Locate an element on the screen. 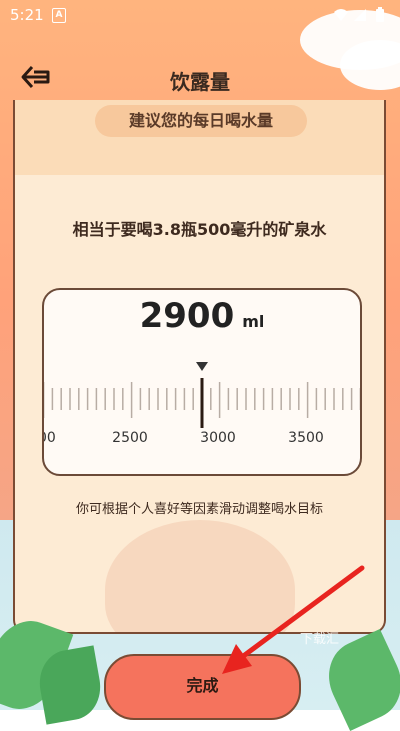 This screenshot has width=400, height=731. done-button: 完成 is located at coordinates (202, 687).